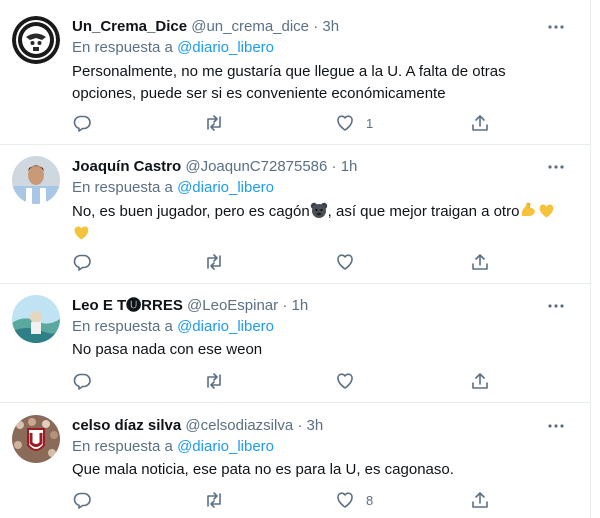  What do you see at coordinates (370, 500) in the screenshot?
I see `like-count: 8` at bounding box center [370, 500].